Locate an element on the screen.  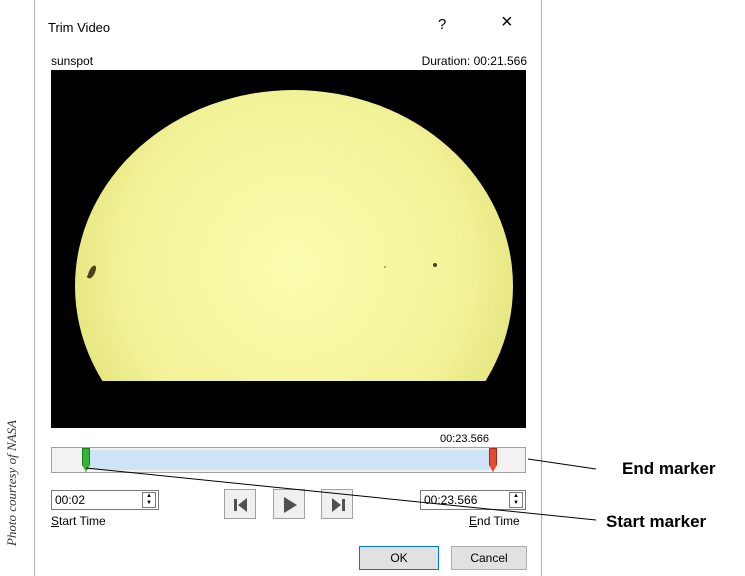
start-marker-callout-line is located at coordinates (341, 494).